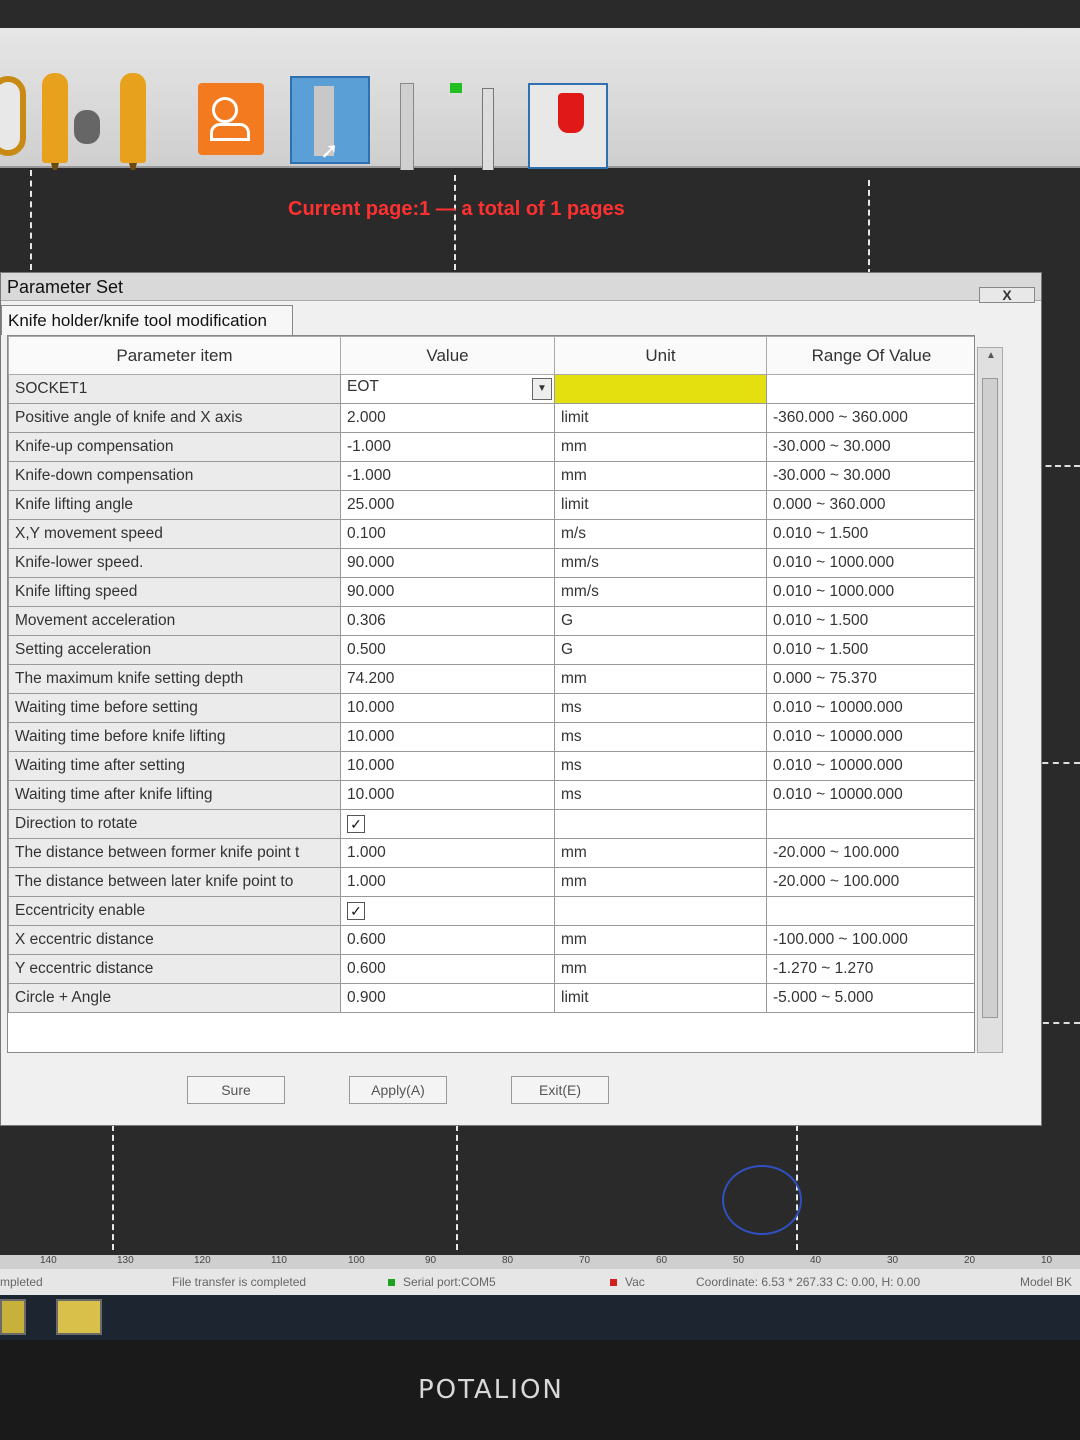  Describe the element at coordinates (236, 1090) in the screenshot. I see `sure-button: Sure` at that location.